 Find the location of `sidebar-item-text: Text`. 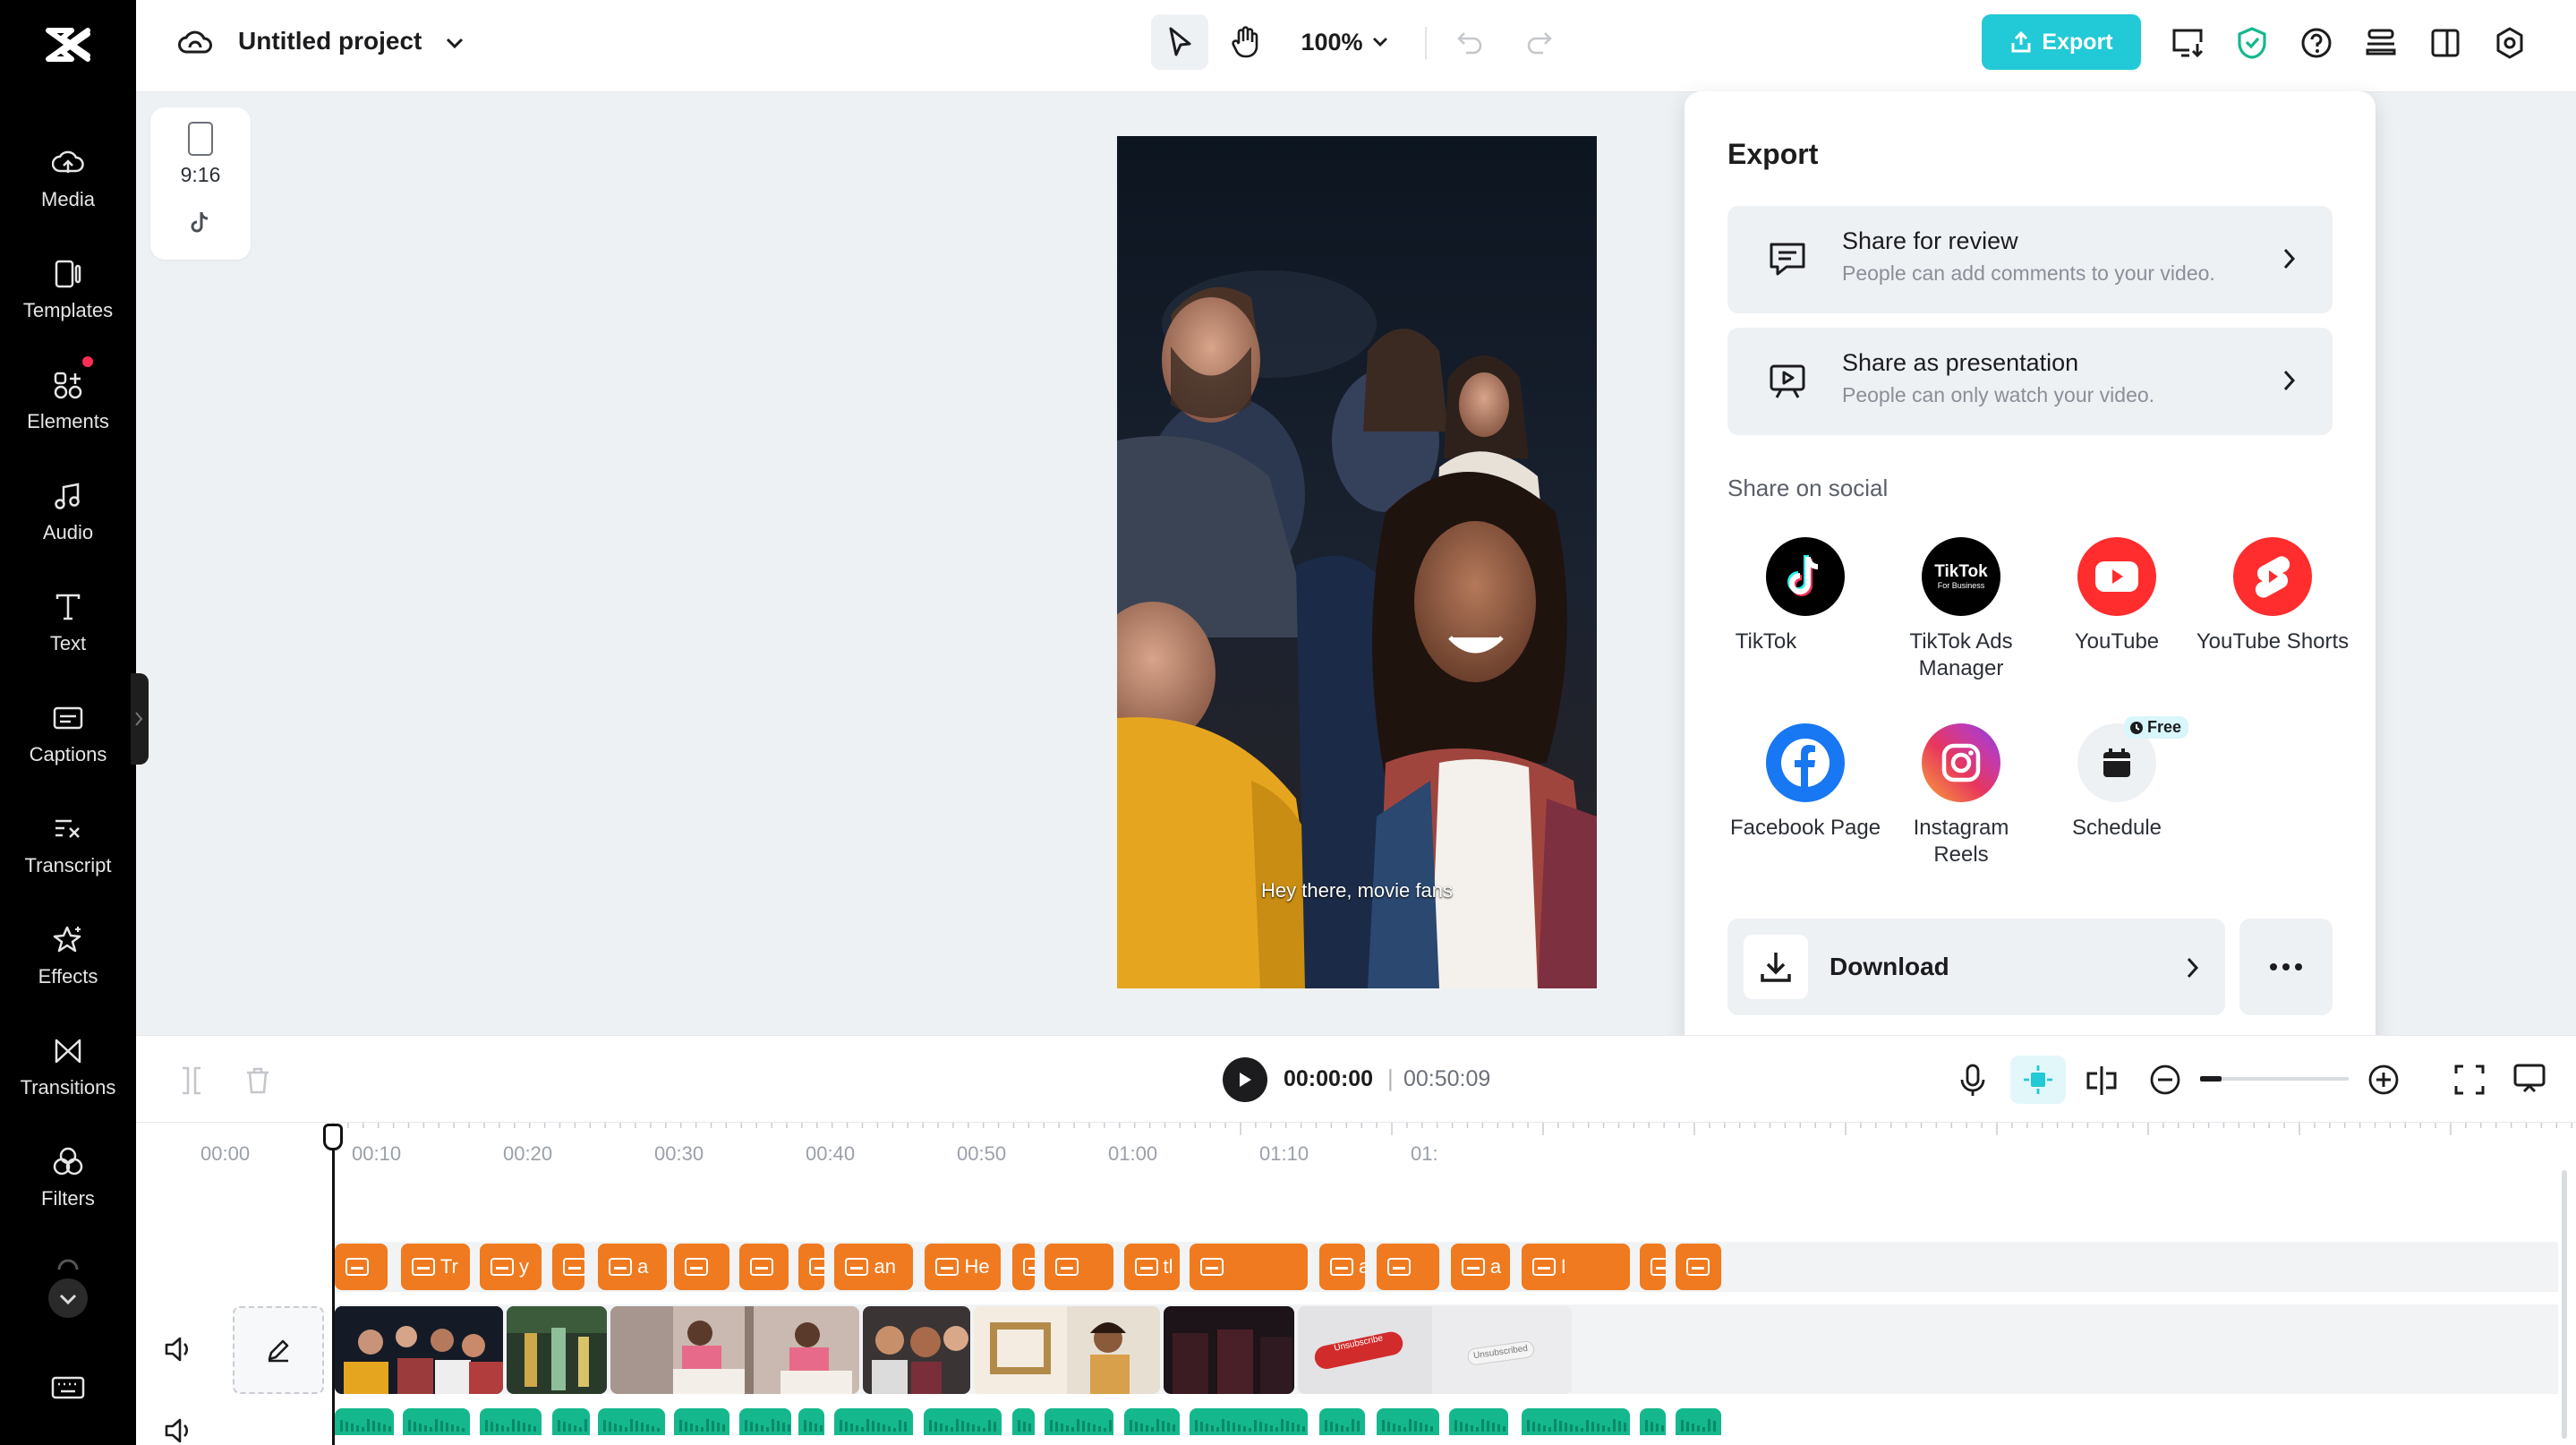

sidebar-item-text: Text is located at coordinates (68, 633).